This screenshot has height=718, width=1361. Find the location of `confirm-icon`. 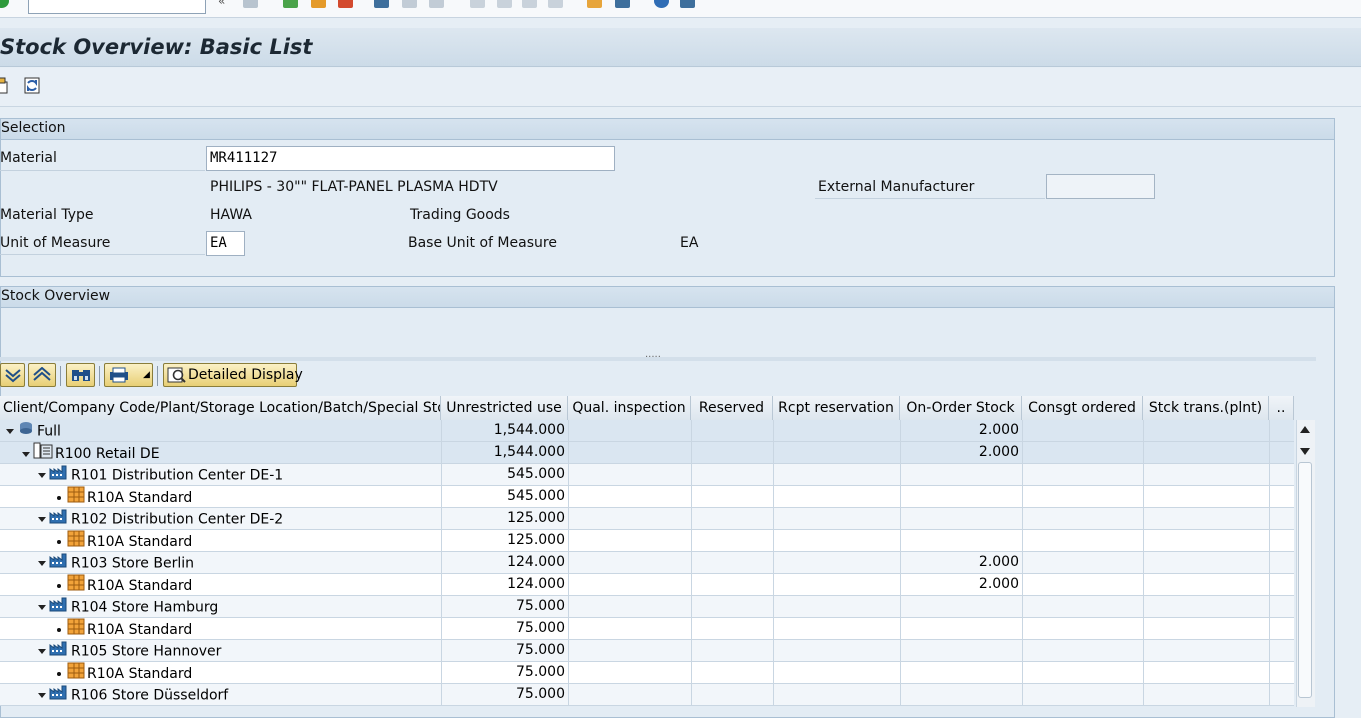

confirm-icon is located at coordinates (4, 4).